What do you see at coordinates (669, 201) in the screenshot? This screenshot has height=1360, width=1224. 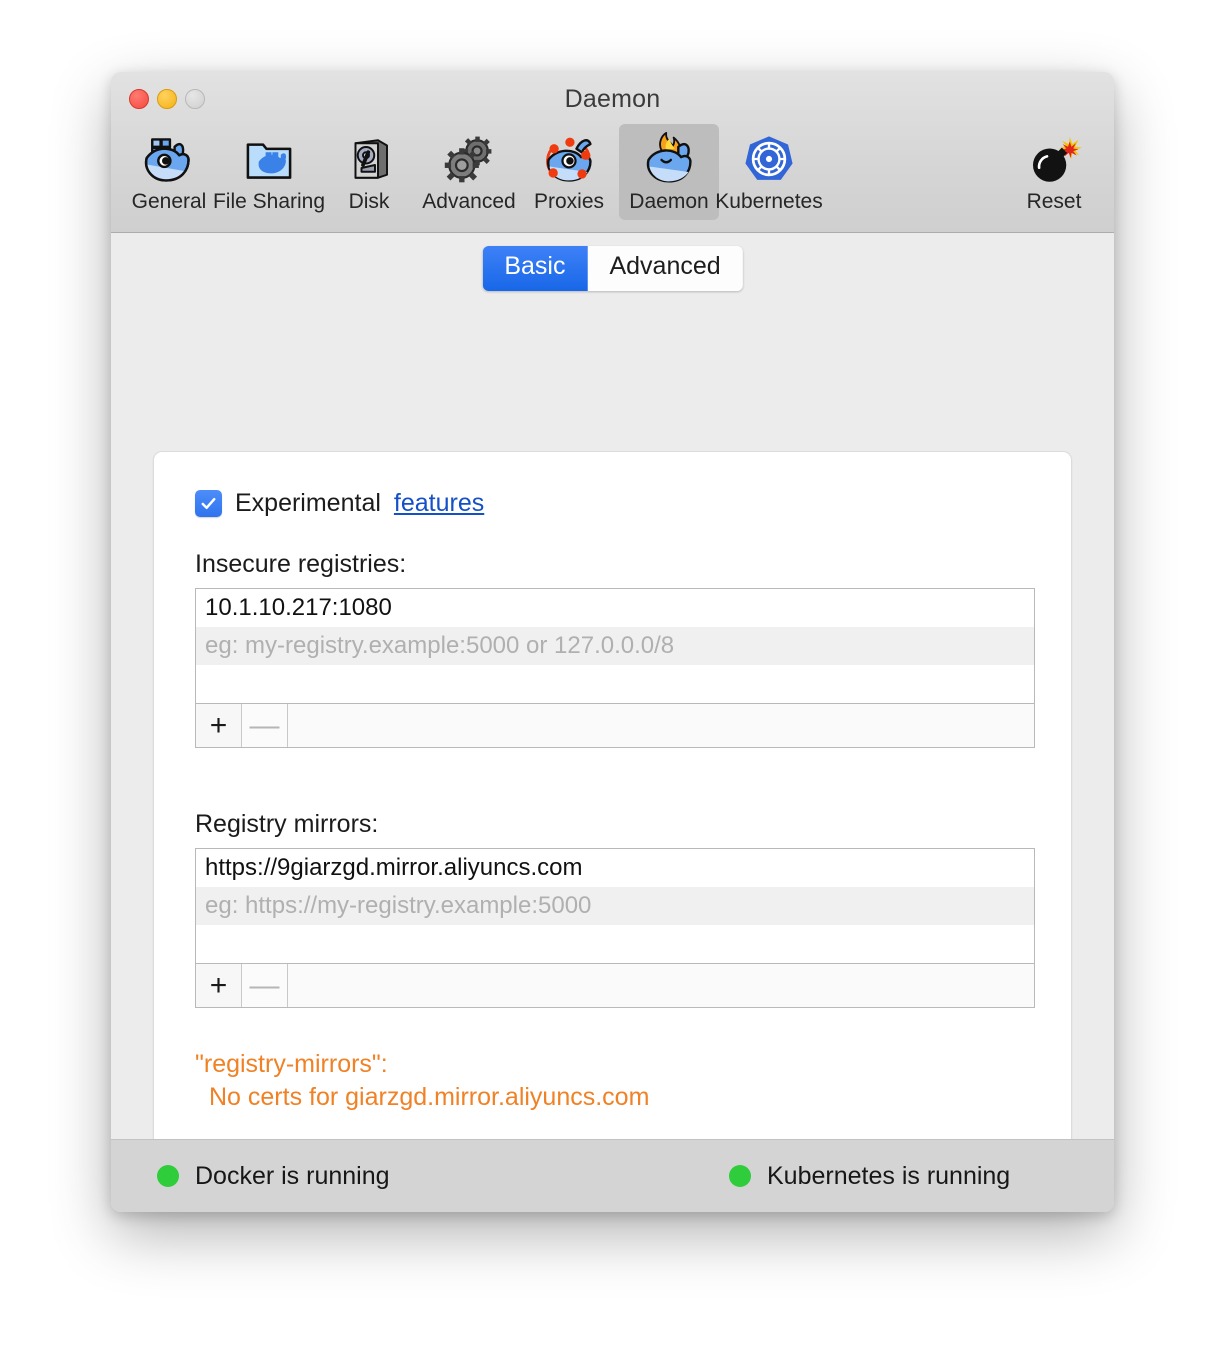 I see `tab-label: Daemon` at bounding box center [669, 201].